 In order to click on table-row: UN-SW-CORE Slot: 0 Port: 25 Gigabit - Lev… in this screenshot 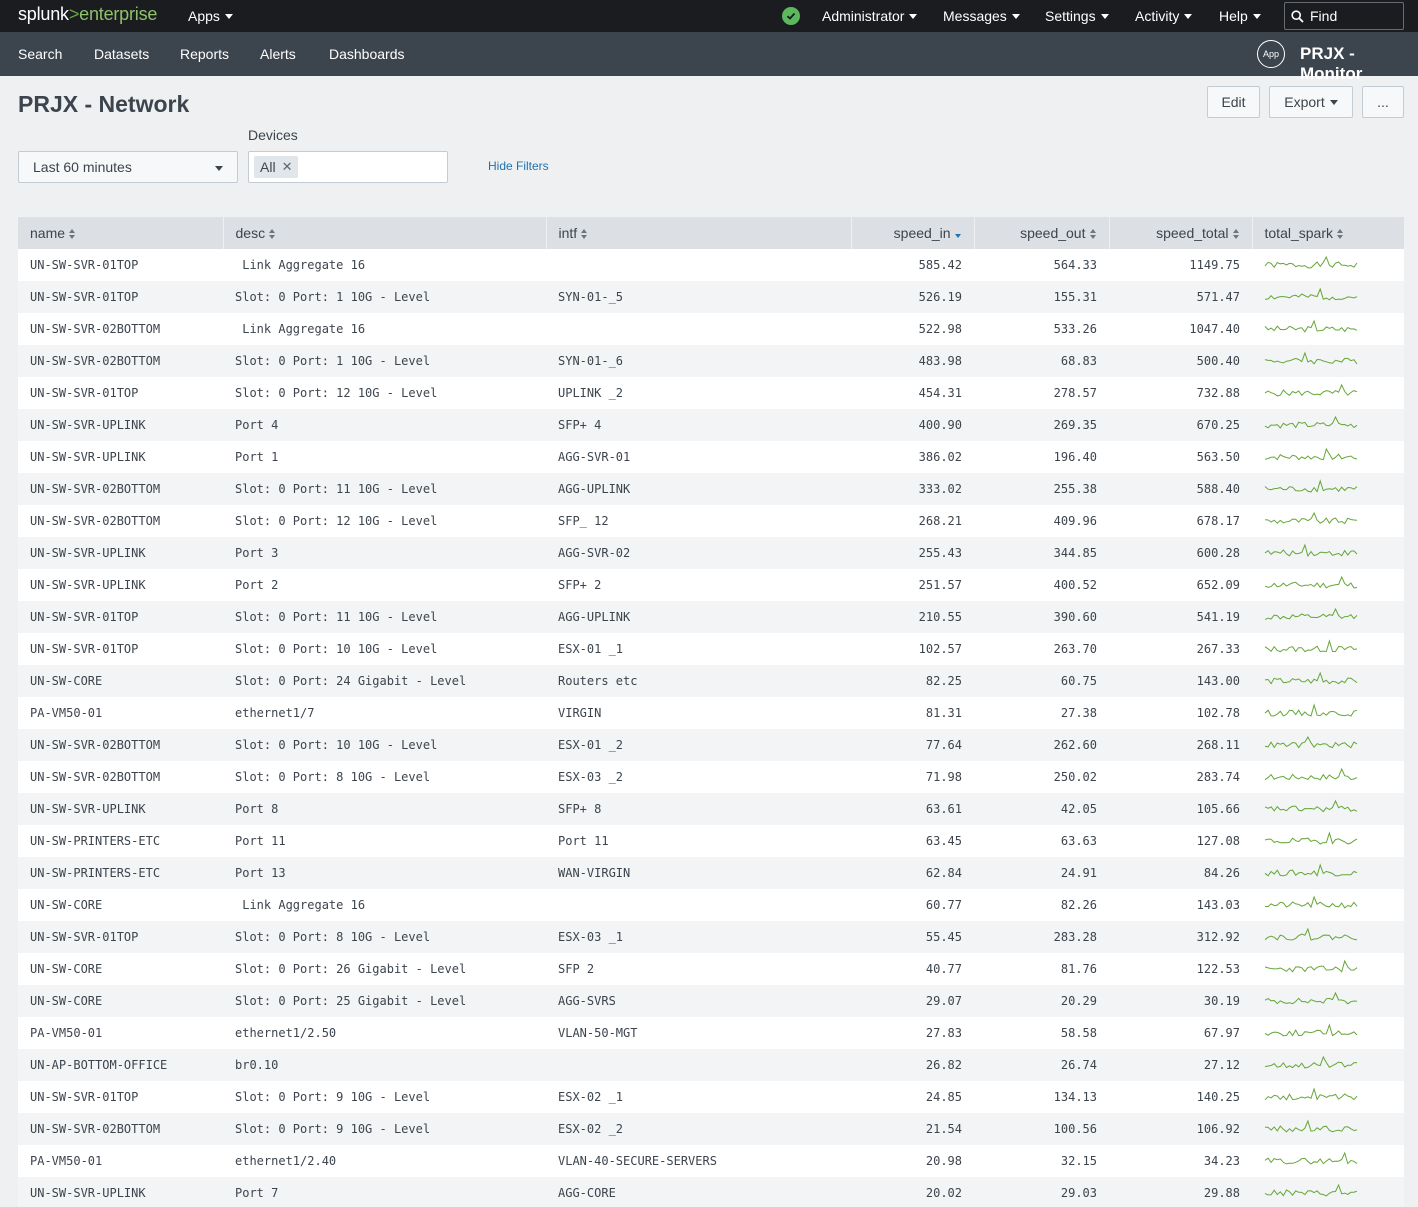, I will do `click(711, 1001)`.